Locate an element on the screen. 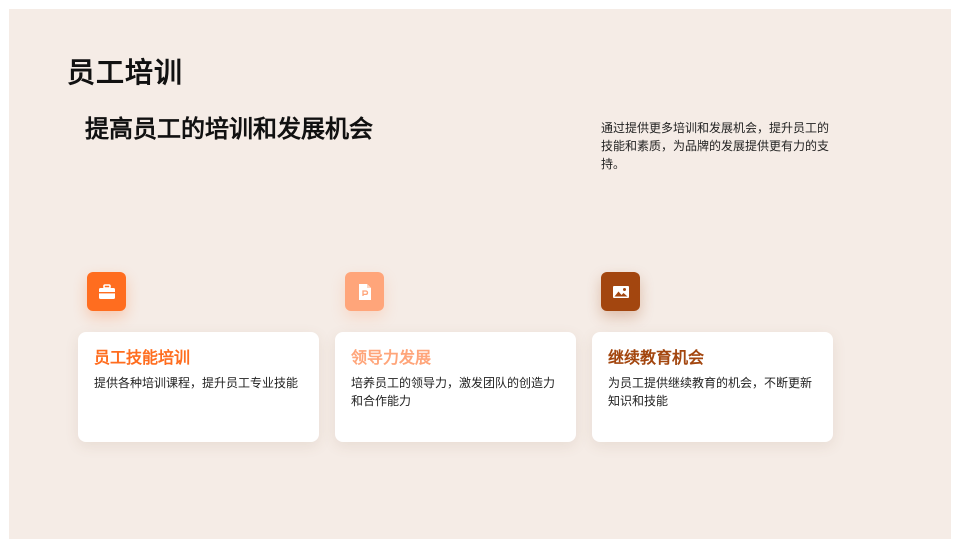 Image resolution: width=960 pixels, height=548 pixels. card-continuing-education: 继续教育机会 为员工提供继续教育的机会，不断更新知识和技能 is located at coordinates (712, 387).